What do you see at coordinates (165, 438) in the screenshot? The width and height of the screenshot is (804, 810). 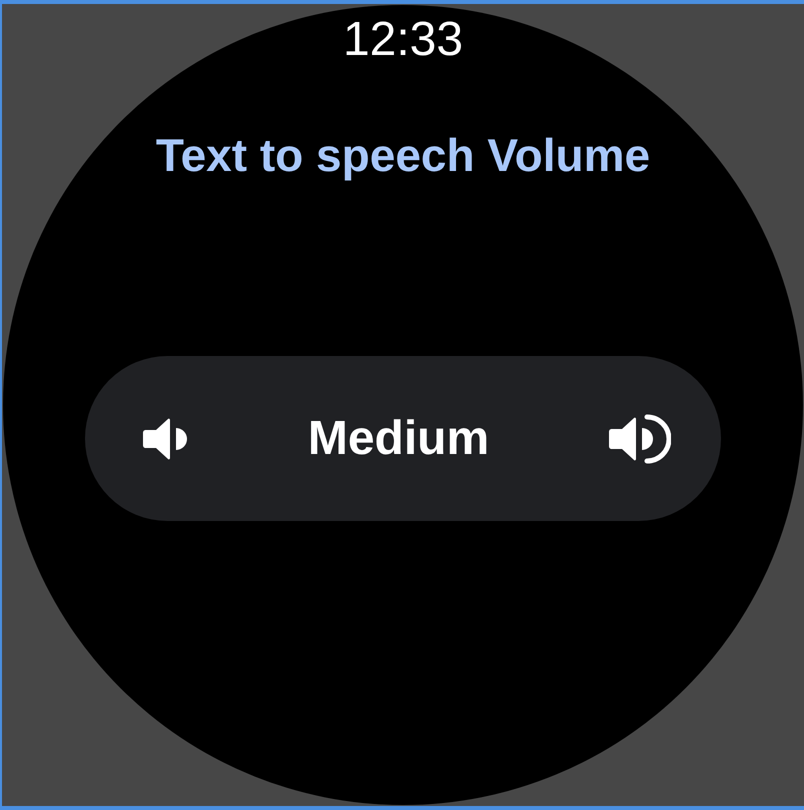 I see `volume-down-icon` at bounding box center [165, 438].